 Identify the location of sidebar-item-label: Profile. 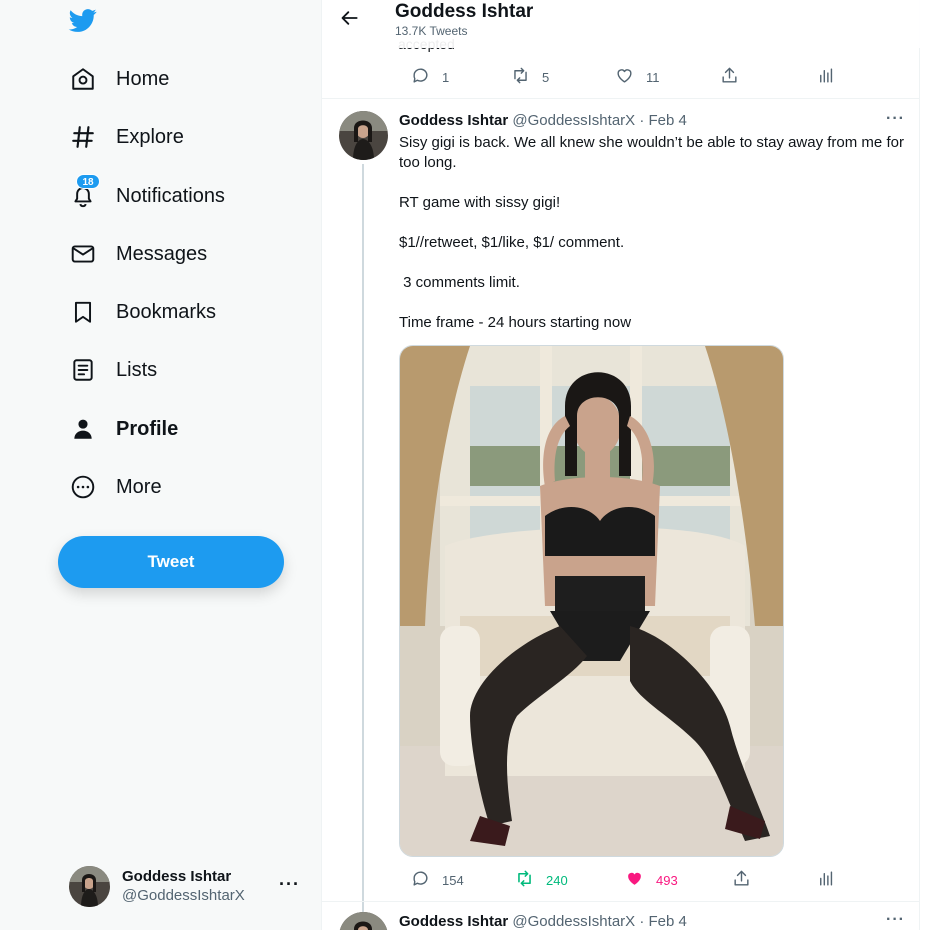
(147, 428).